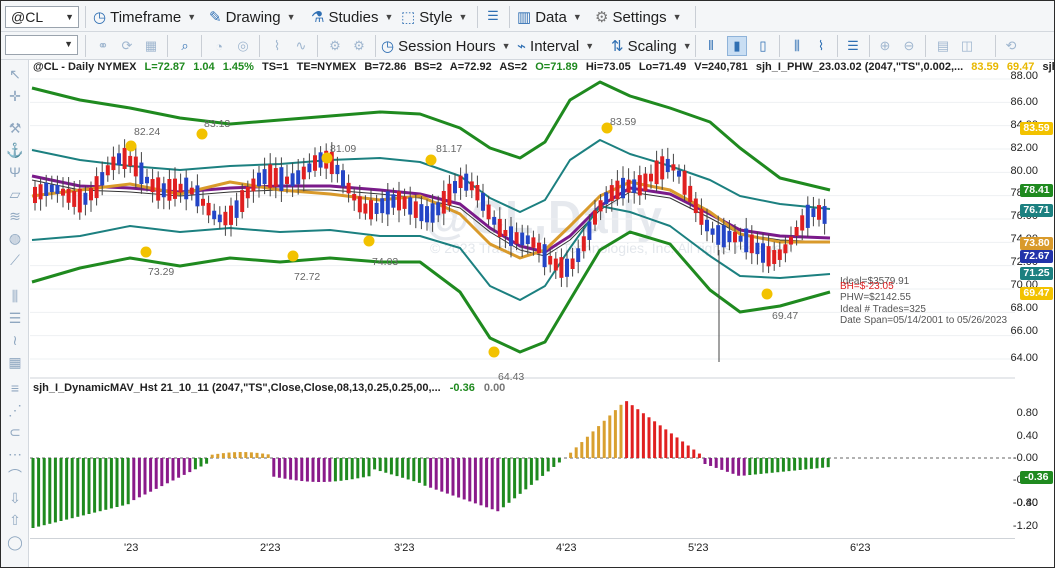 The width and height of the screenshot is (1055, 568). Describe the element at coordinates (522, 46) in the screenshot. I see `interval-icon: ⌁` at that location.